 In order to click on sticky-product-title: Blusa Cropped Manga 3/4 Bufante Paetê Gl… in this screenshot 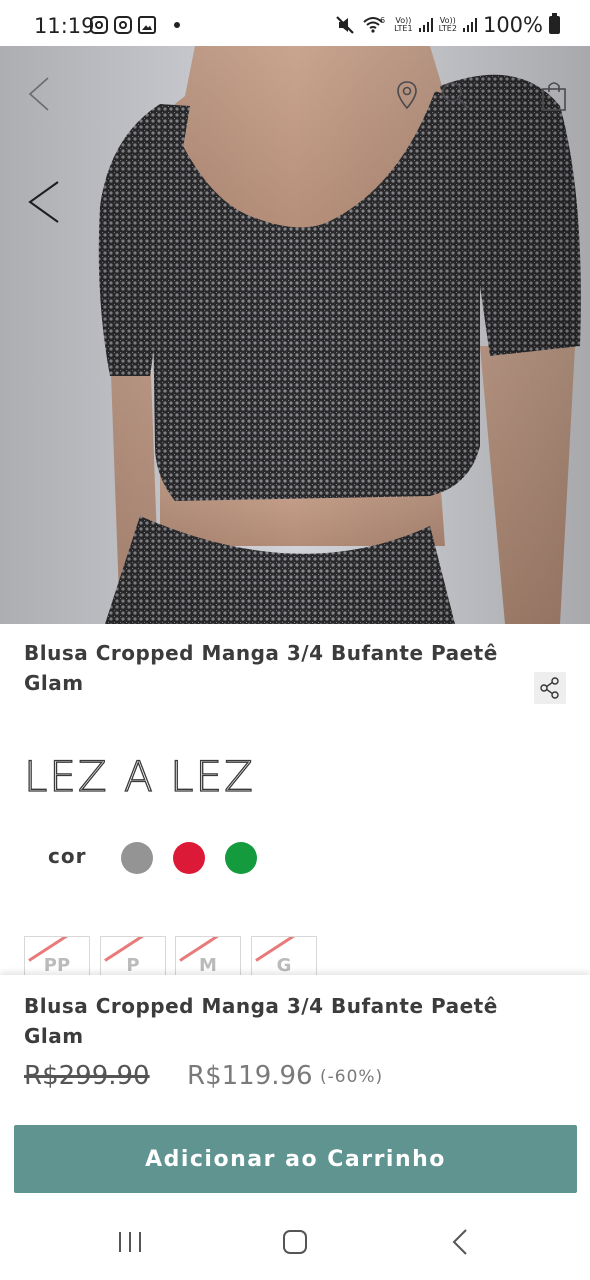, I will do `click(261, 1021)`.